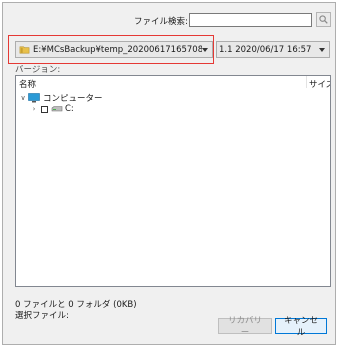 Image resolution: width=340 pixels, height=349 pixels. I want to click on search-button, so click(323, 19).